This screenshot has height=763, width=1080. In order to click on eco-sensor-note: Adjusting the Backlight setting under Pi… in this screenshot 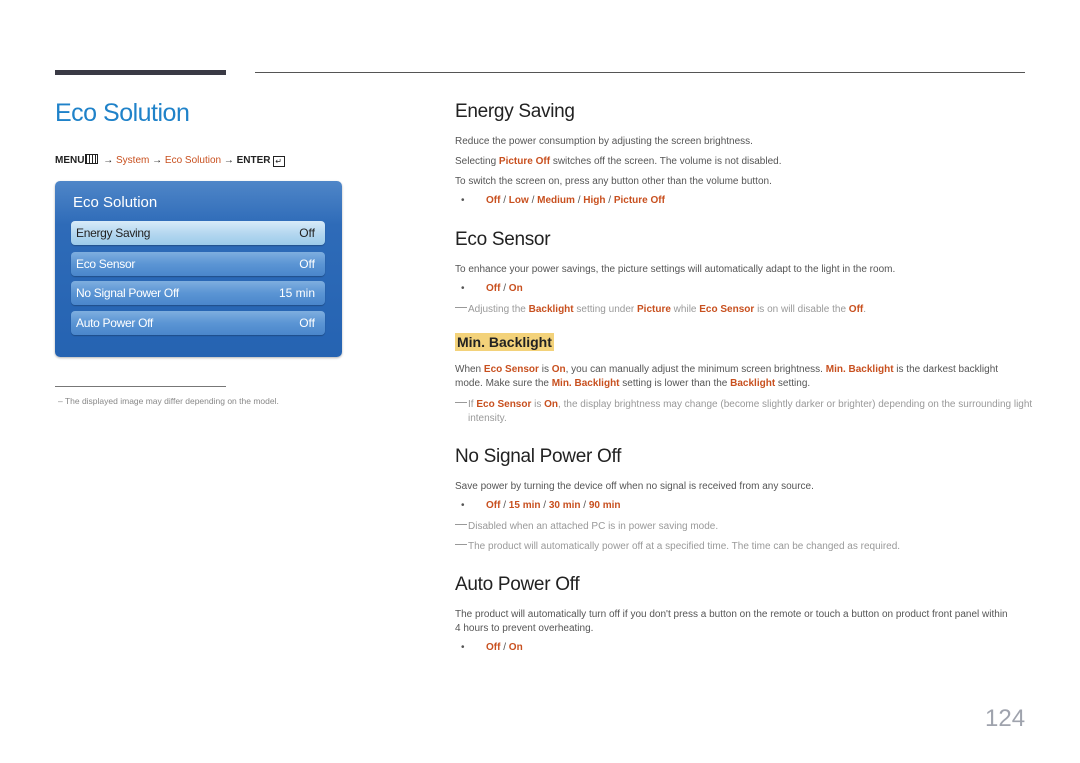, I will do `click(660, 310)`.